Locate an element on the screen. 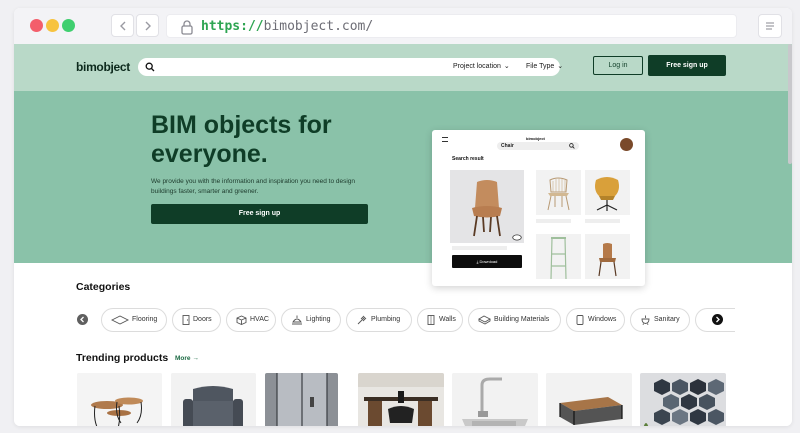 Image resolution: width=800 pixels, height=433 pixels. hvac-icon is located at coordinates (241, 320).